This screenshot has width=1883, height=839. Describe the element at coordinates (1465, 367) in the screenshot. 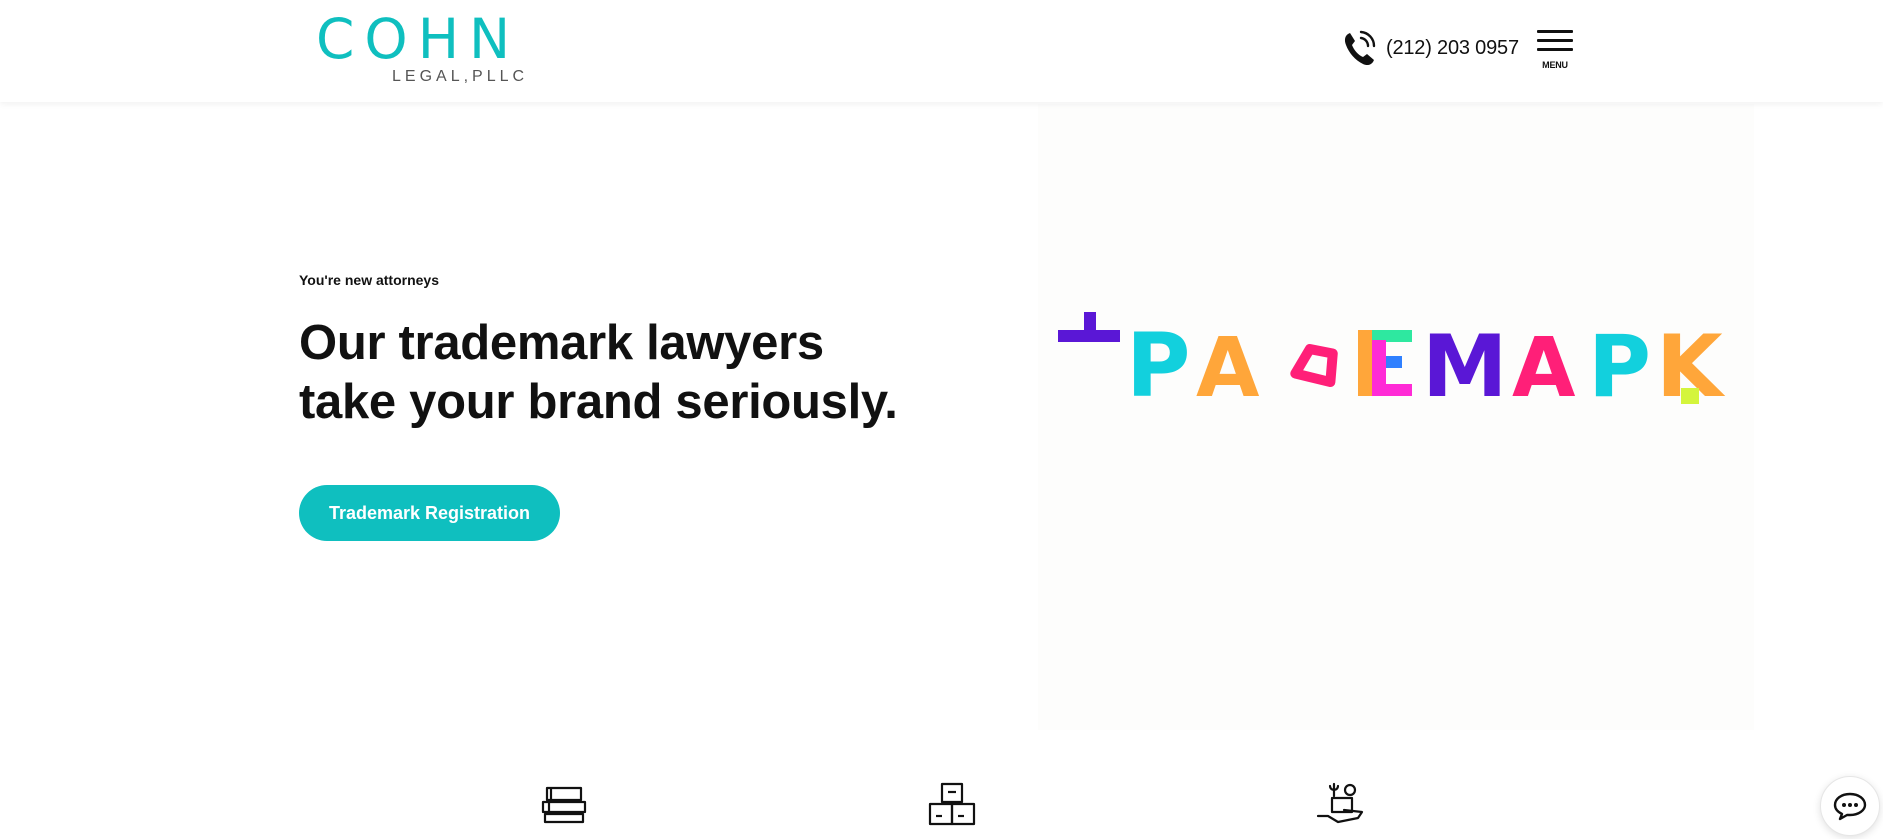

I see `letter-m: M` at that location.